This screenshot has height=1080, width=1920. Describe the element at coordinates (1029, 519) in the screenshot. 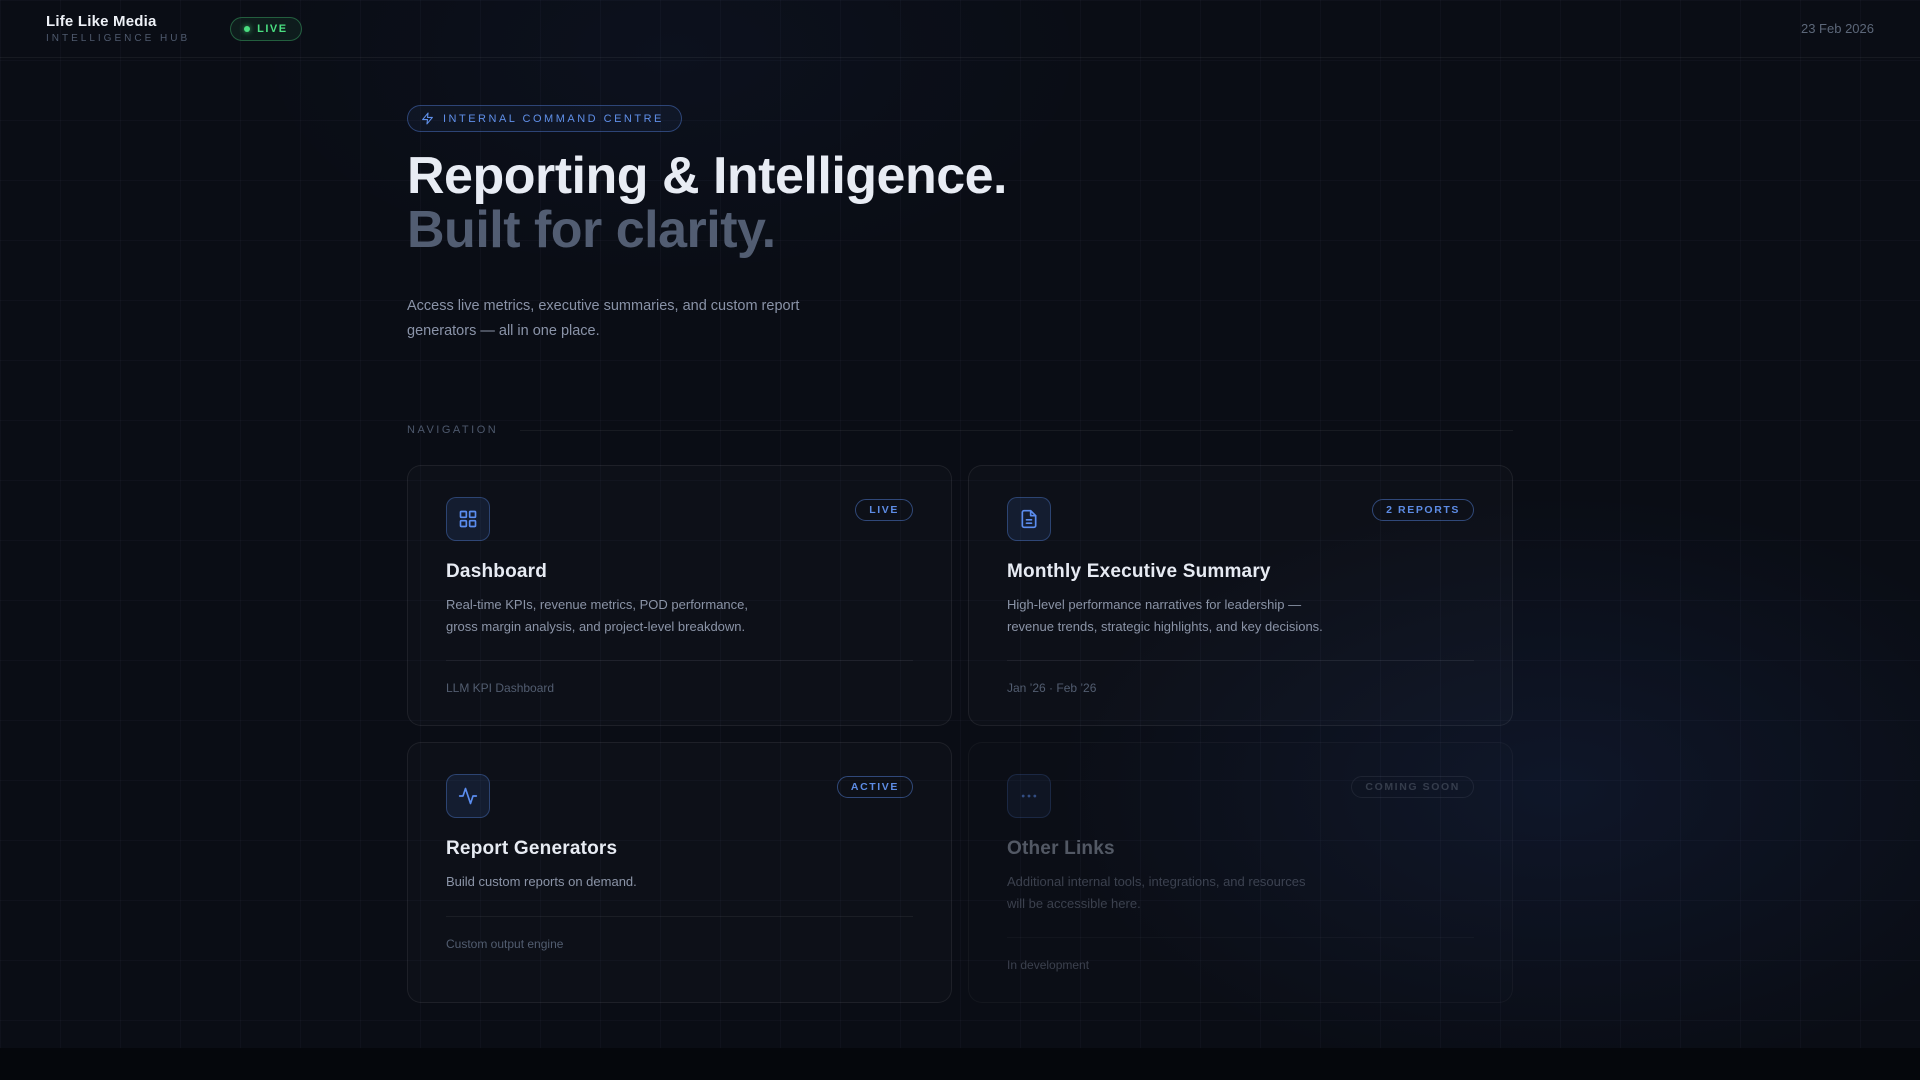

I see `document-icon` at that location.